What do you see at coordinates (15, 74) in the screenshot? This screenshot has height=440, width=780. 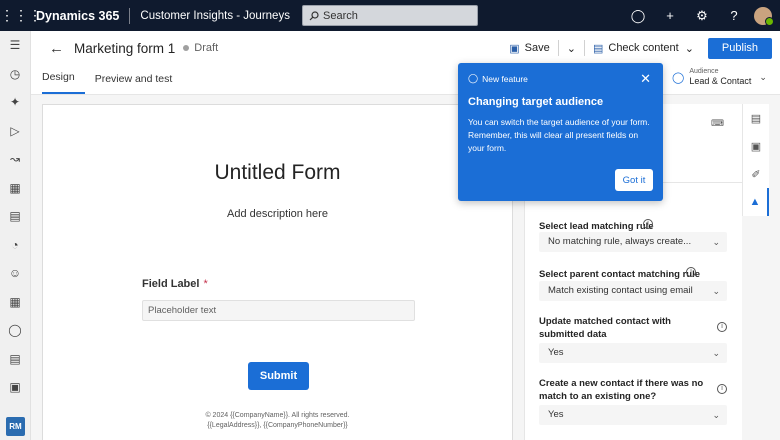 I see `recent-icon: ◷` at bounding box center [15, 74].